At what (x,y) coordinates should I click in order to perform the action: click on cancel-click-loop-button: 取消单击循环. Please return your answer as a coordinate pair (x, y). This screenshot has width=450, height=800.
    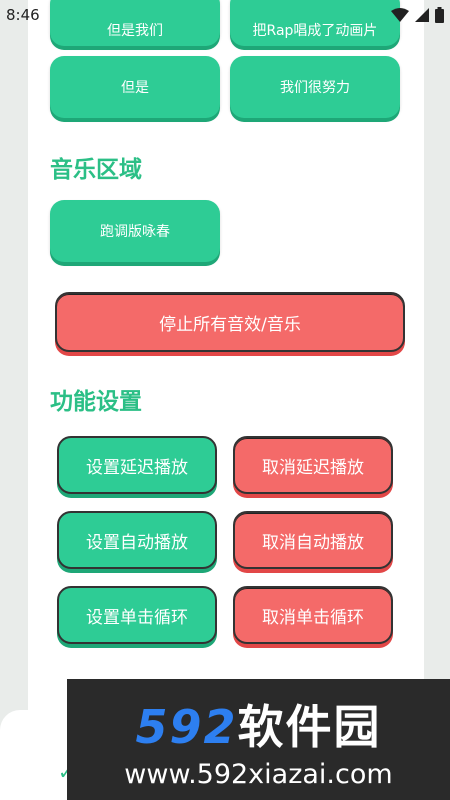
    Looking at the image, I should click on (313, 615).